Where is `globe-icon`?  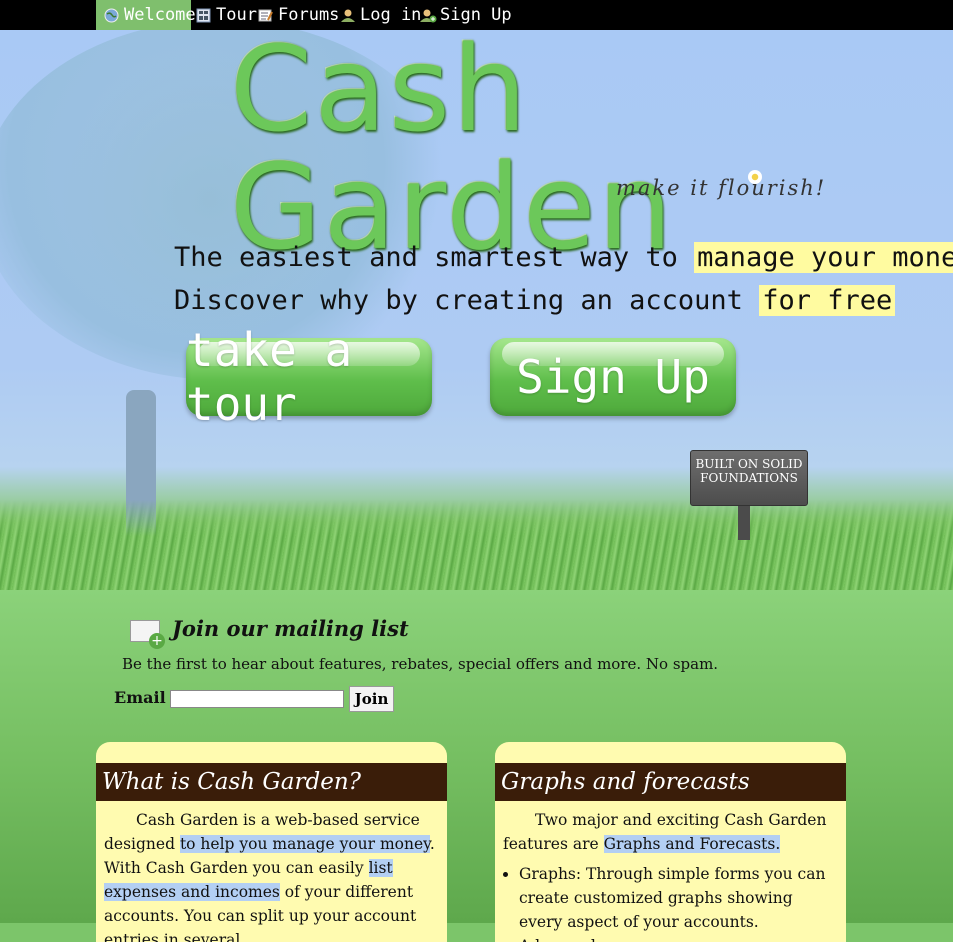
globe-icon is located at coordinates (111, 15).